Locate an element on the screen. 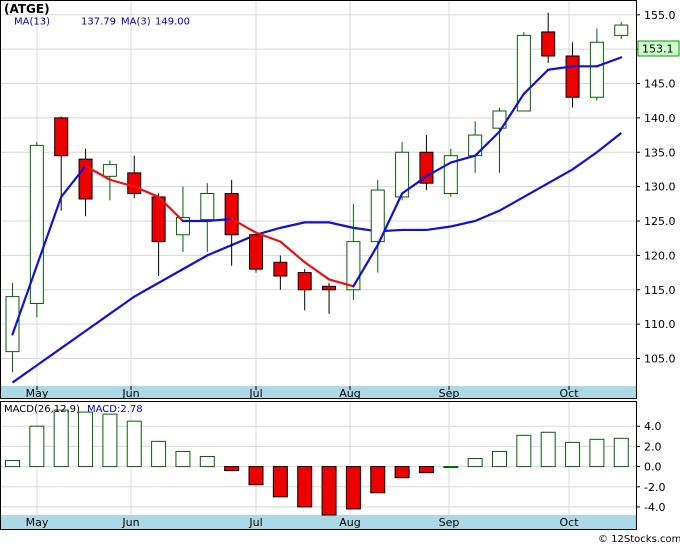  macd-legend-label: MACD(26,12,9) is located at coordinates (42, 409).